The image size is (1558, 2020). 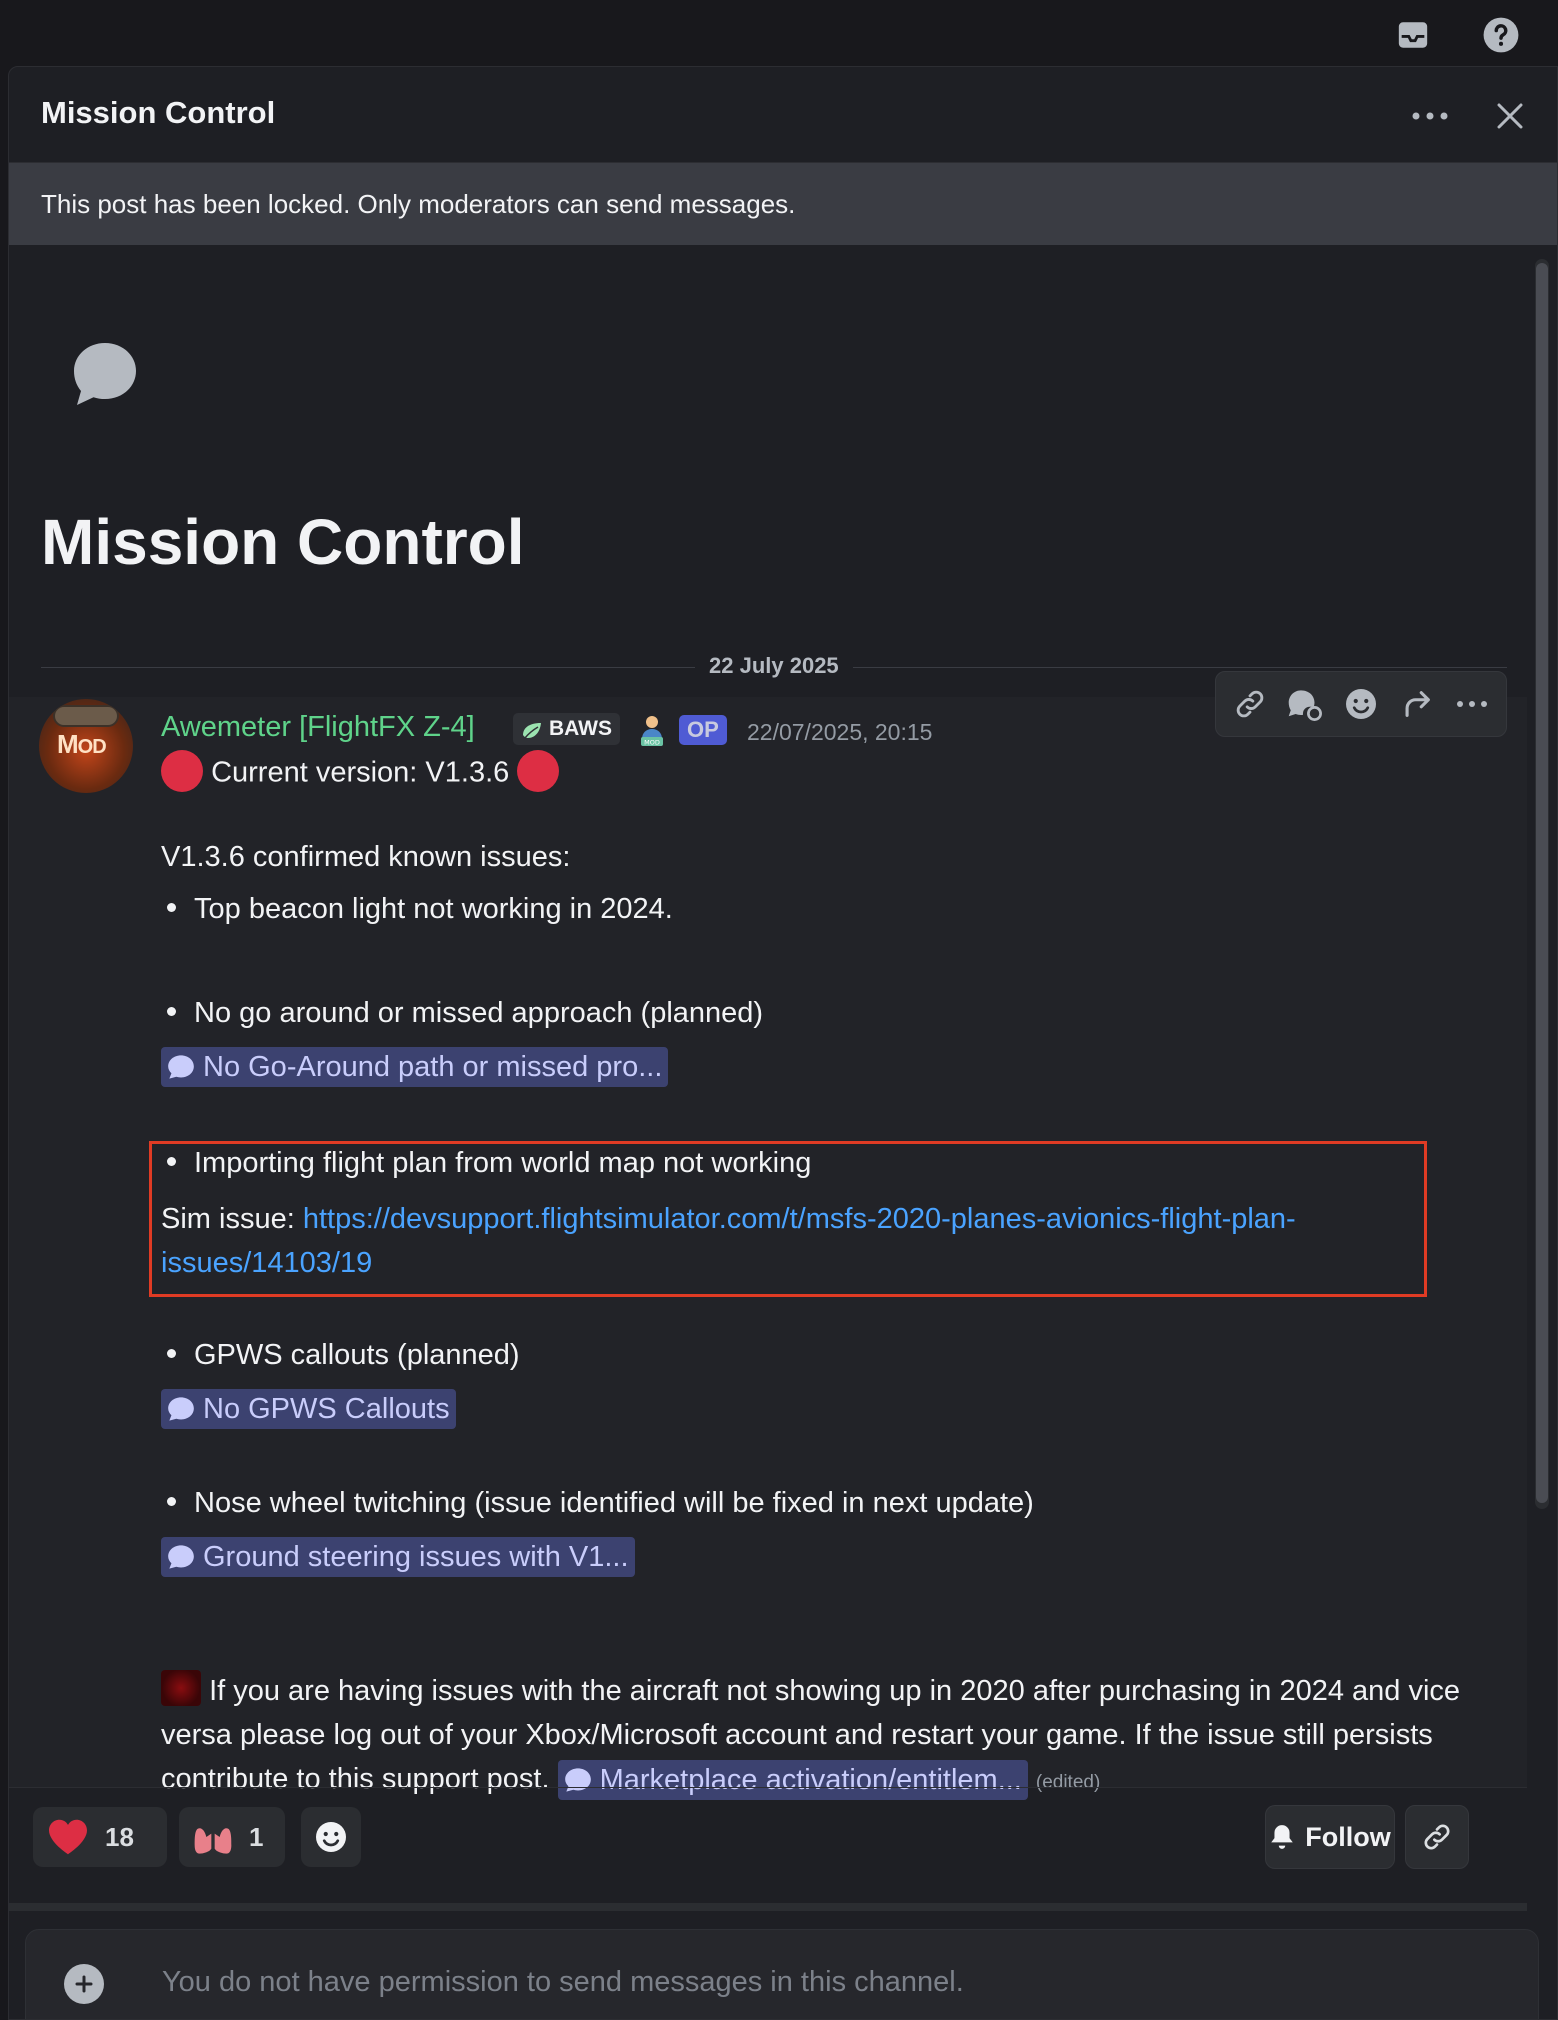 I want to click on copy-link-icon, so click(x=1250, y=704).